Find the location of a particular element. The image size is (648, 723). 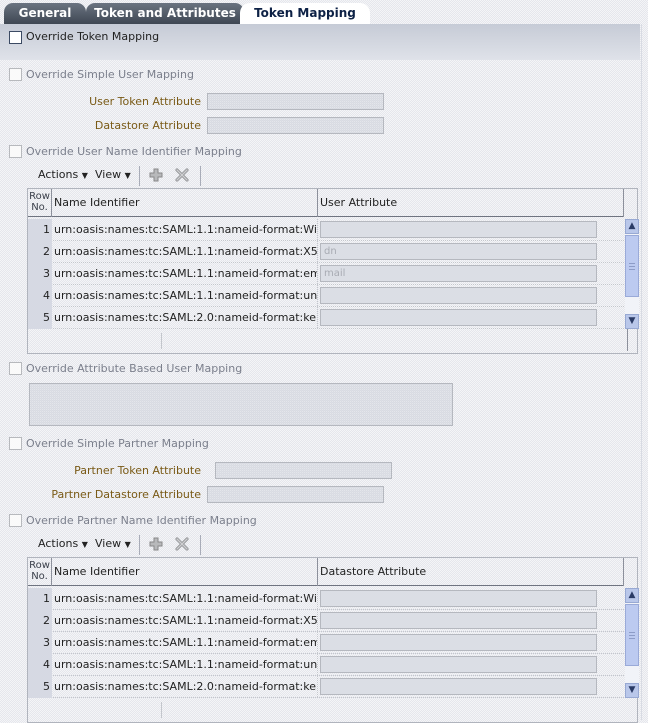

table-header: Row No. Name Identifier User Attribute is located at coordinates (326, 203).